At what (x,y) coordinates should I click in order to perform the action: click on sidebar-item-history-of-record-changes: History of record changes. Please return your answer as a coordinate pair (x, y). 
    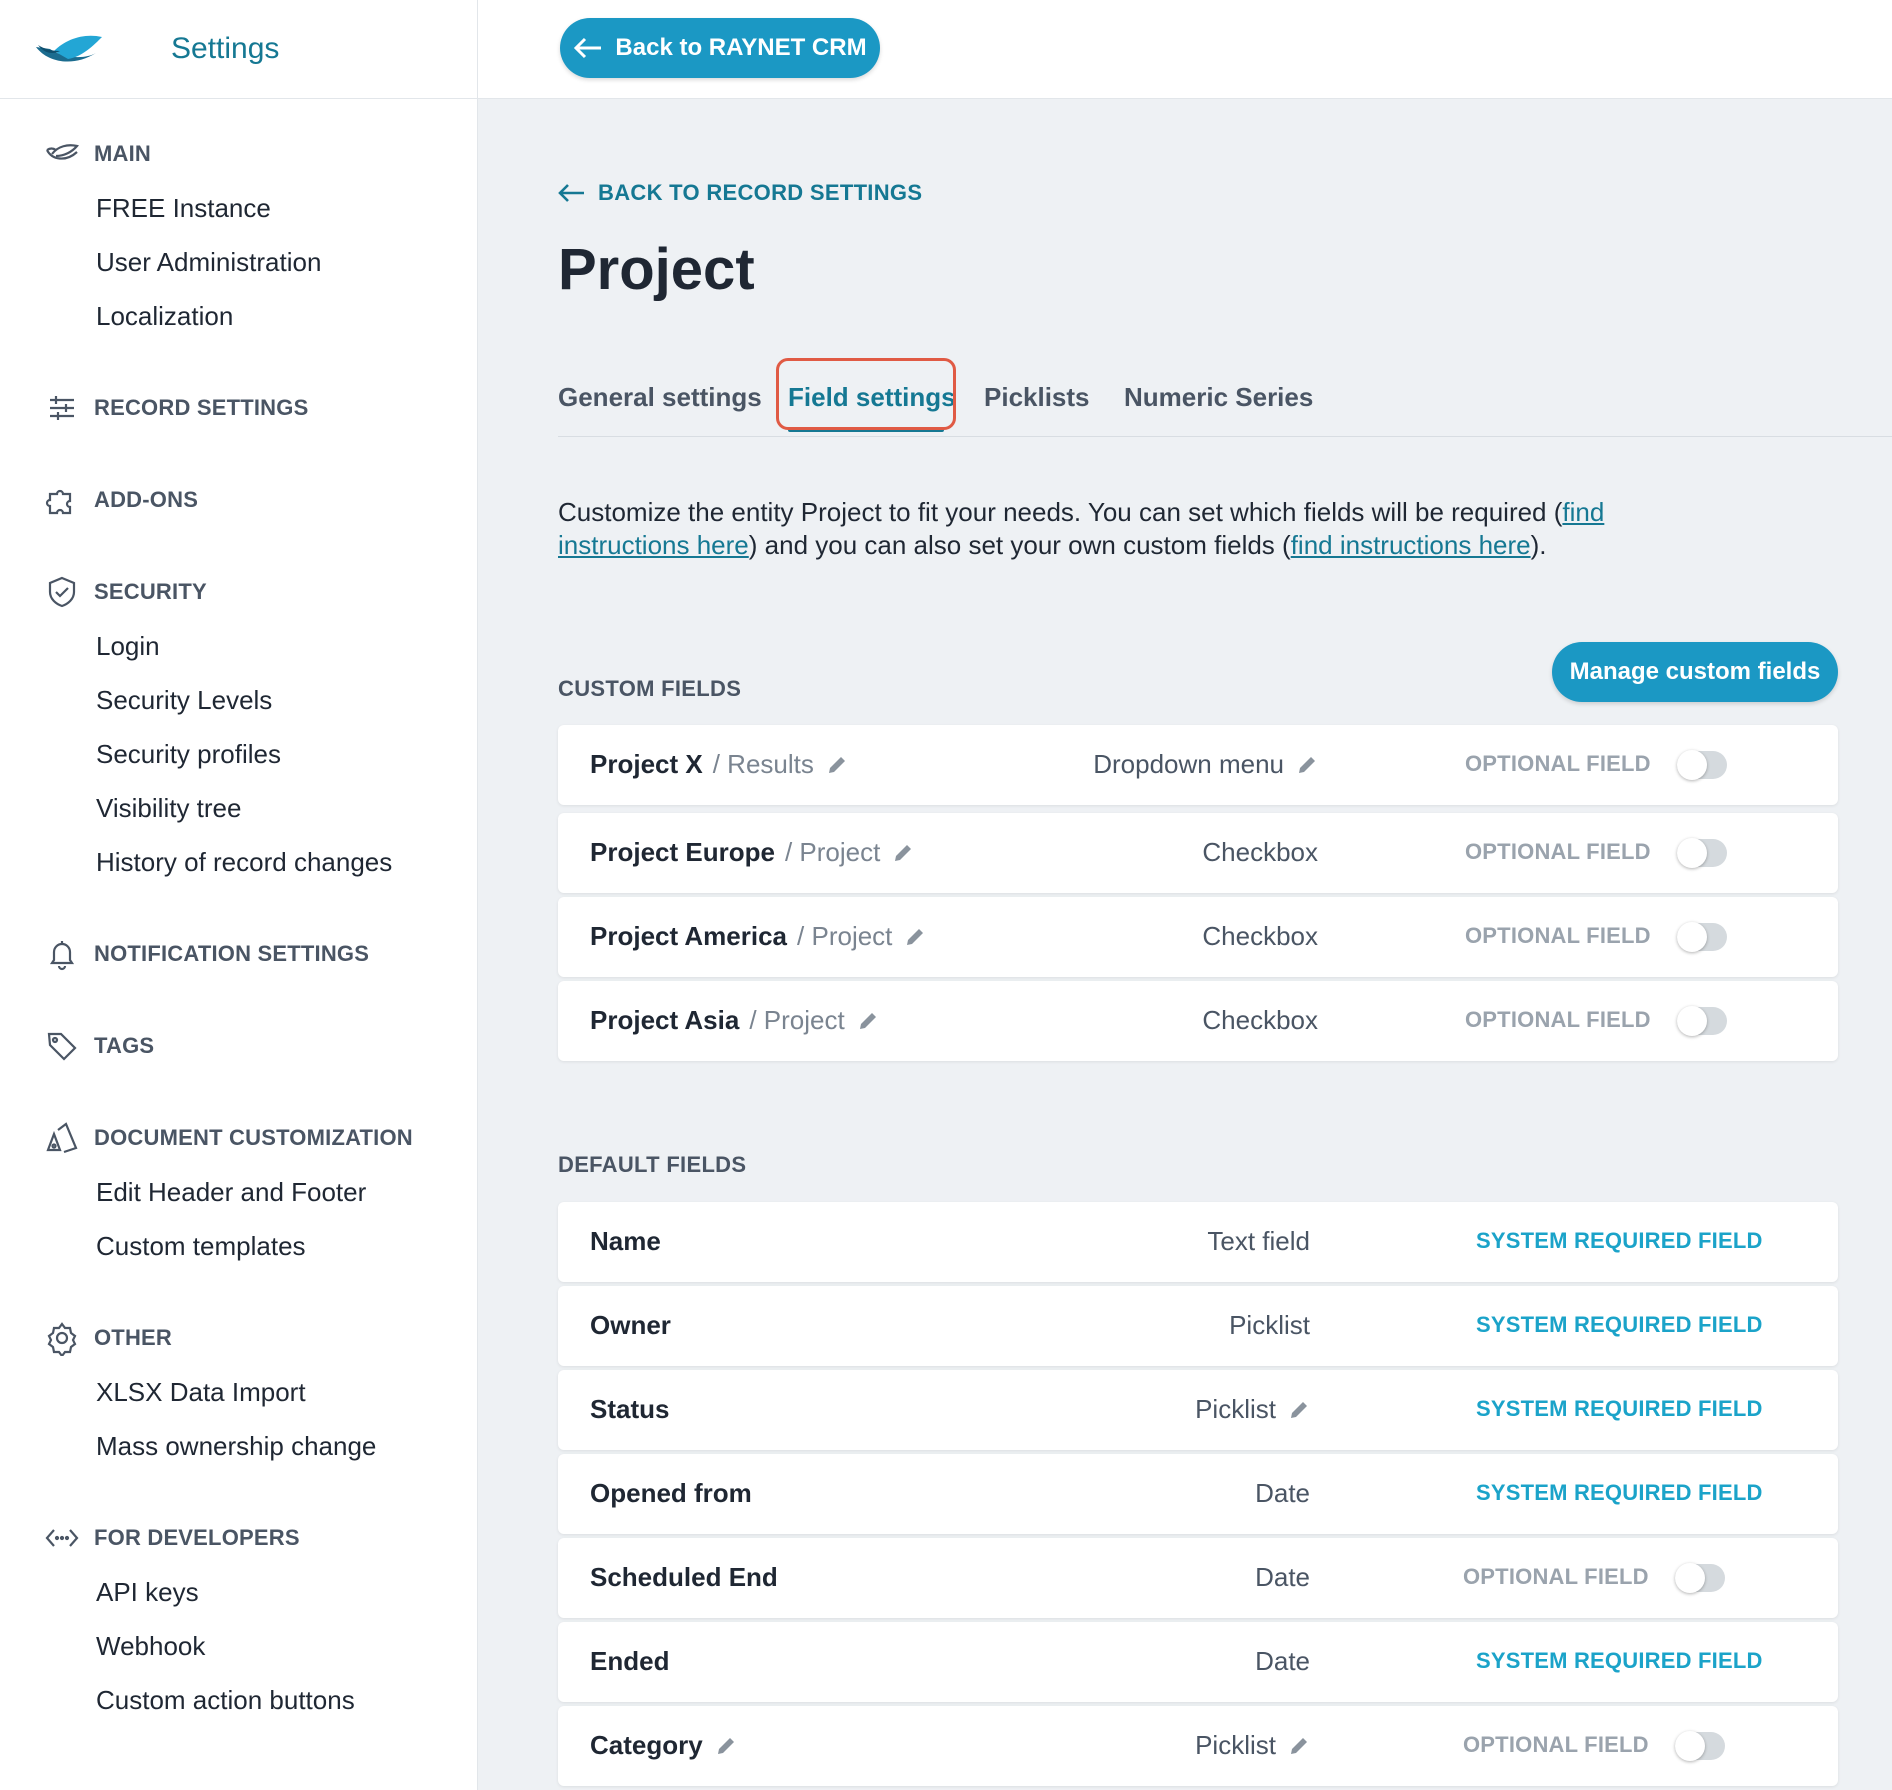
    Looking at the image, I should click on (238, 862).